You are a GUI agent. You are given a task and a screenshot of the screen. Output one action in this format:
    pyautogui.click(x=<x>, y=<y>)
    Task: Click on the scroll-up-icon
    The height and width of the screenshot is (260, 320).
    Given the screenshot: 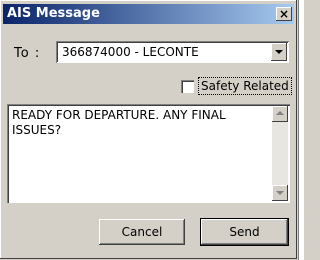 What is the action you would take?
    pyautogui.click(x=280, y=114)
    